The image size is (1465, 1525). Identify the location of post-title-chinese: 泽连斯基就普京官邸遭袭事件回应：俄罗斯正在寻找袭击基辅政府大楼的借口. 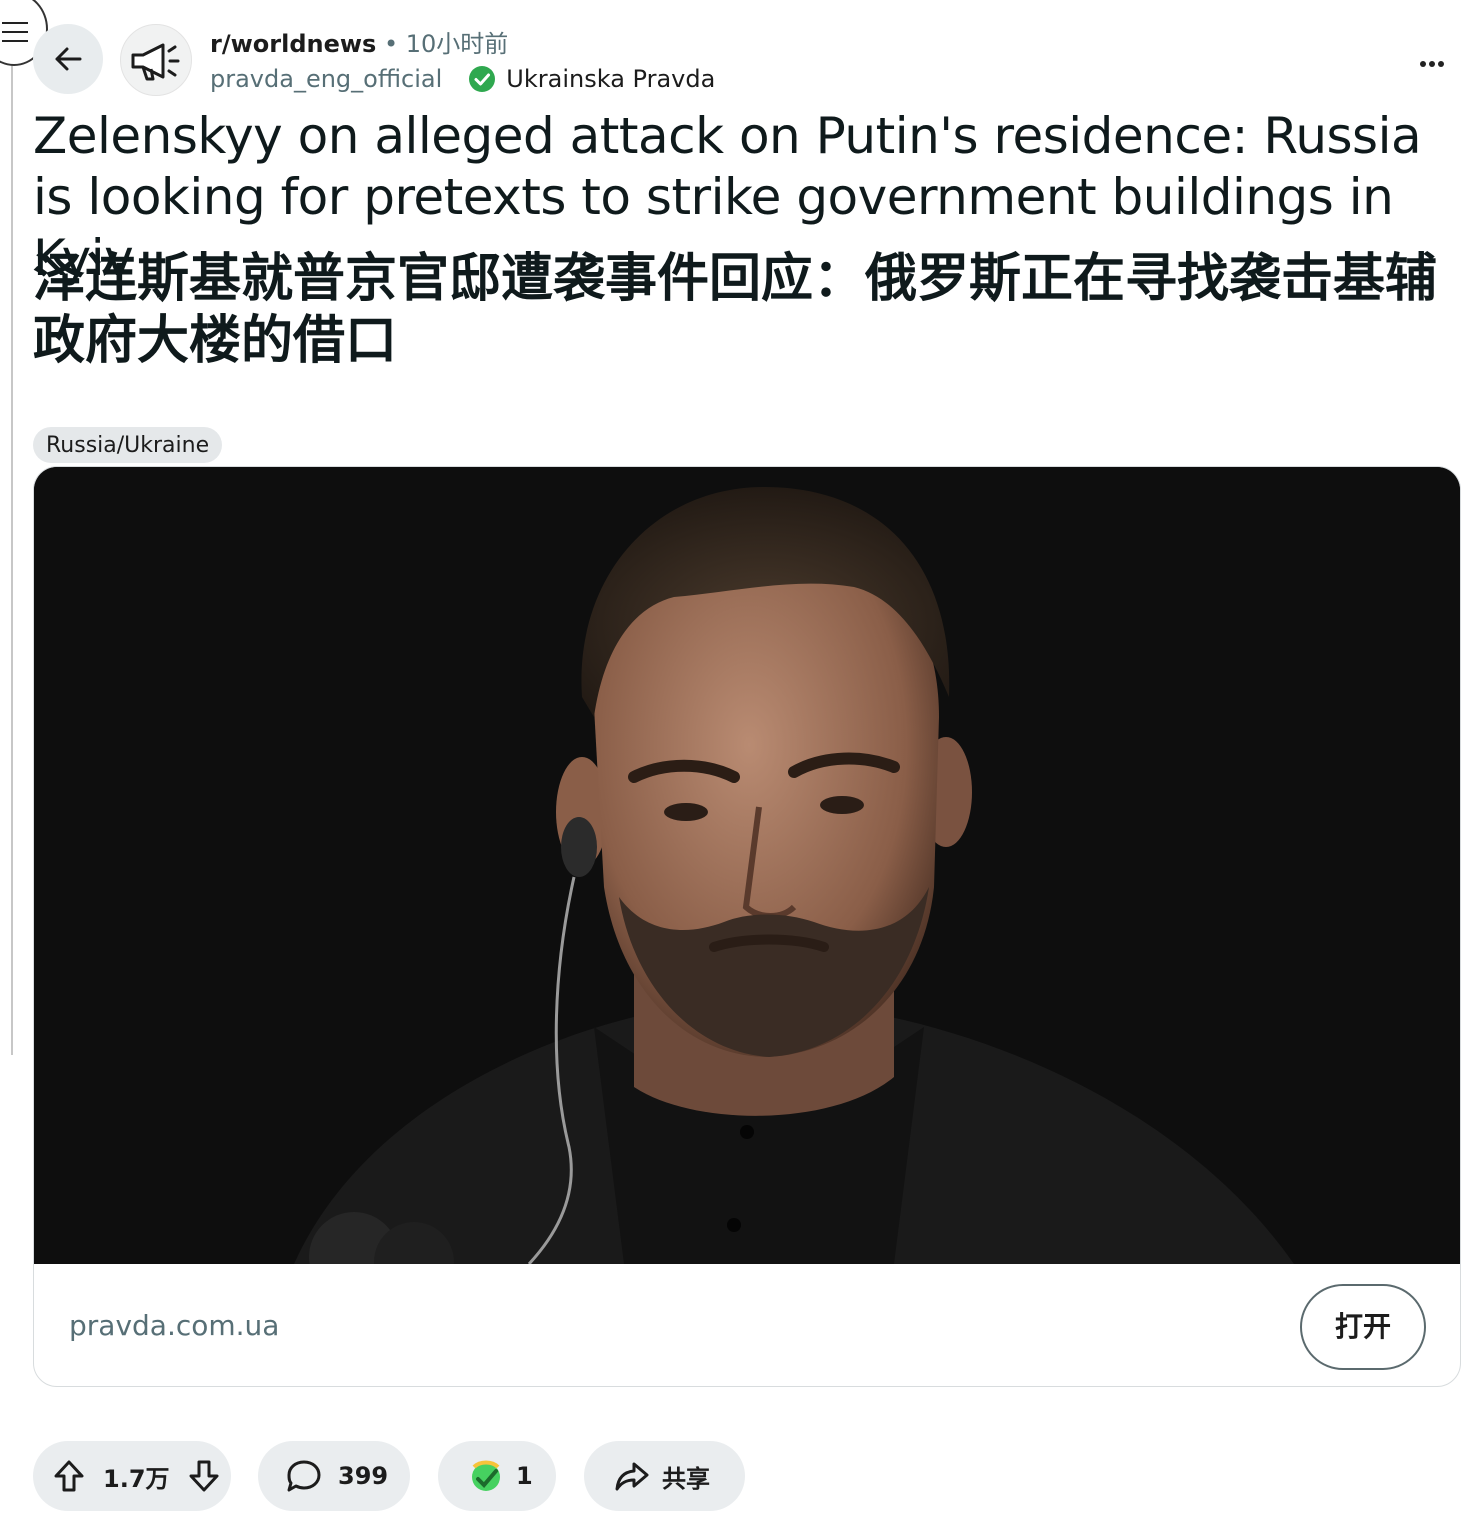
(735, 310).